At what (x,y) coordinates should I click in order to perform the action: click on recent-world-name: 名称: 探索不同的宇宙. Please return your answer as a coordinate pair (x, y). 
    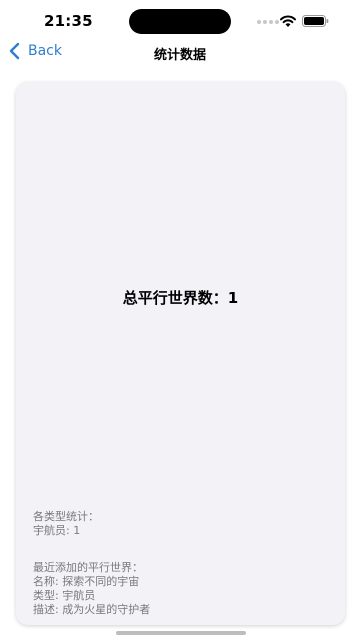
    Looking at the image, I should click on (86, 581).